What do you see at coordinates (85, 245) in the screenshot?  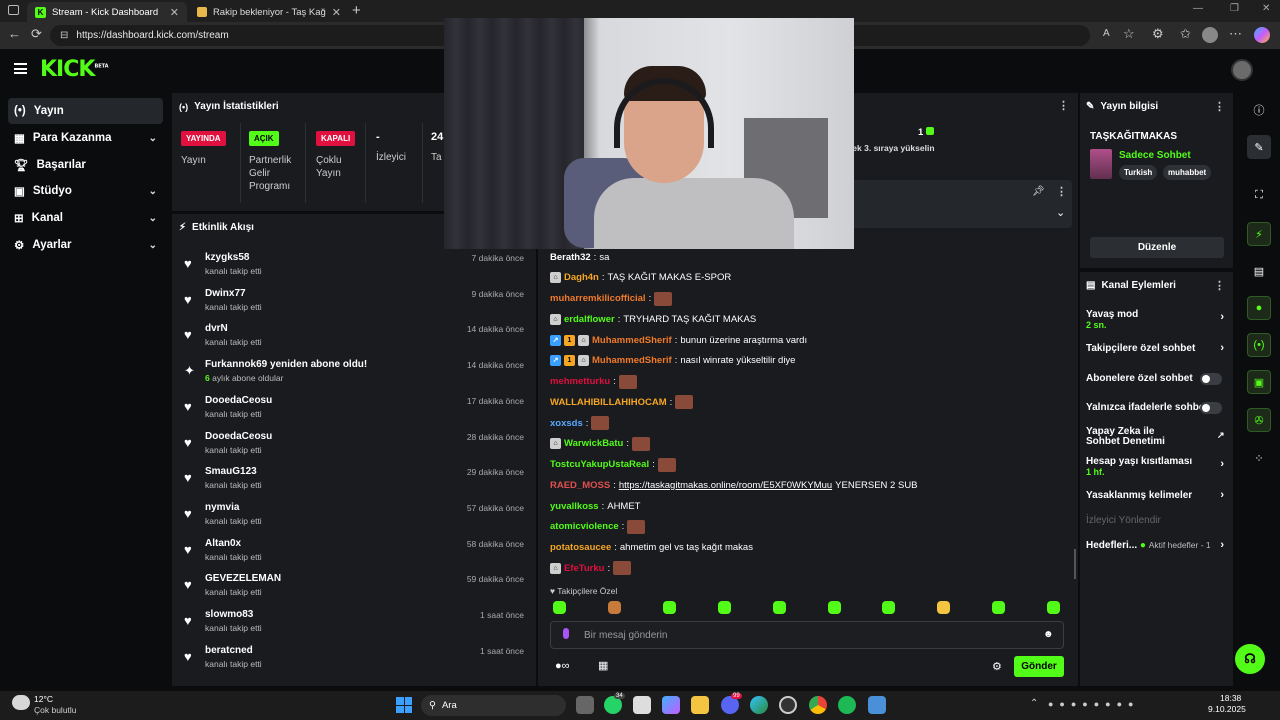 I see `nav-item-ayarlar: ⚙ Ayarlar ⌄` at bounding box center [85, 245].